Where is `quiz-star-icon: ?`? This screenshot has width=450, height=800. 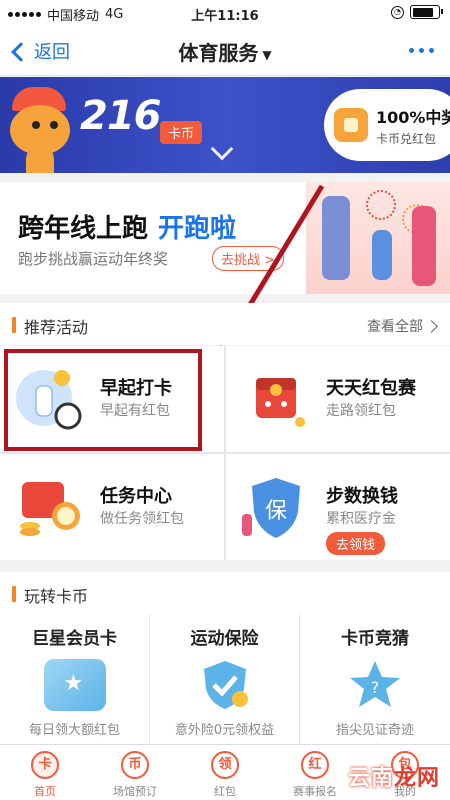 quiz-star-icon: ? is located at coordinates (375, 685).